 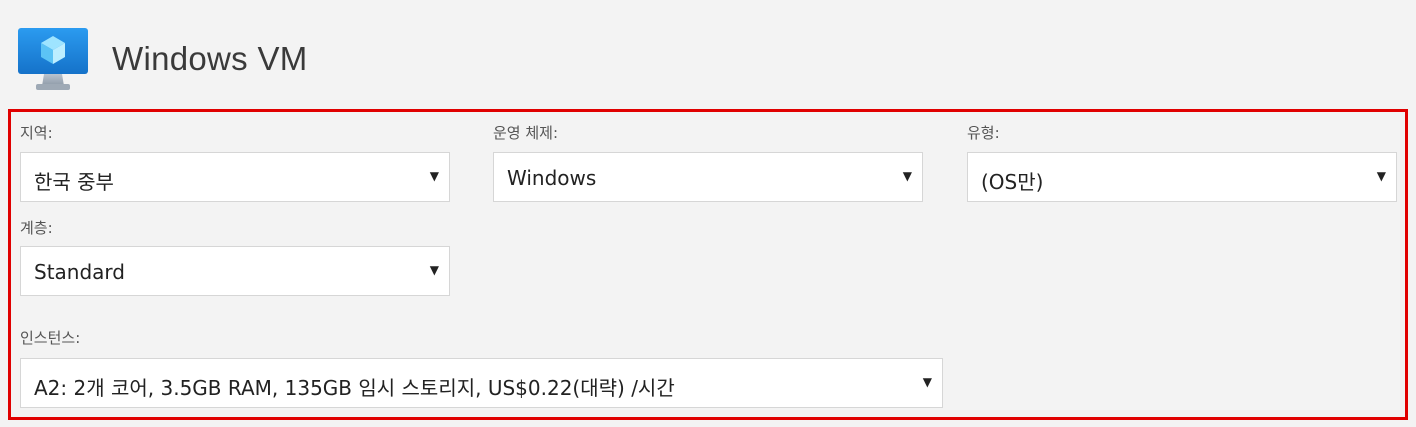 I want to click on region-label: 지역:, so click(x=36, y=133).